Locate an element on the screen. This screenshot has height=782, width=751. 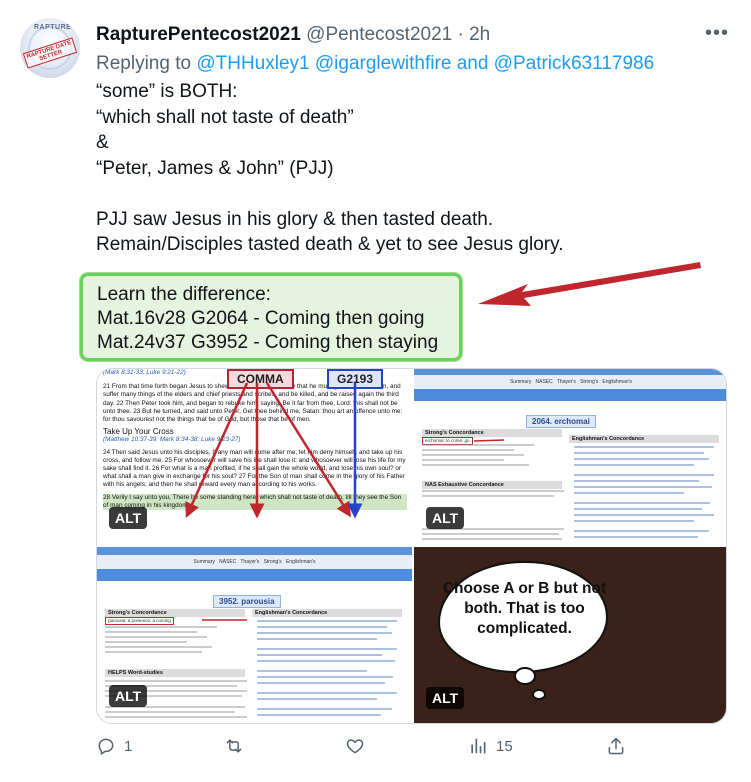
tweet-line: “which shall not taste of death” is located at coordinates (225, 117).